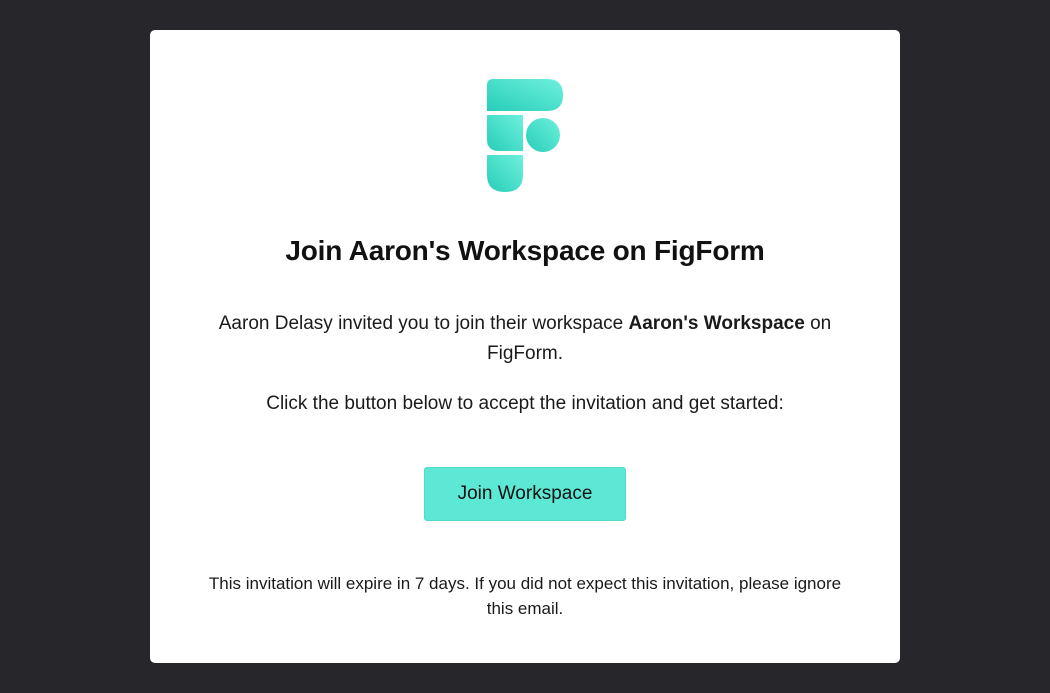 The height and width of the screenshot is (693, 1050). Describe the element at coordinates (716, 323) in the screenshot. I see `workspace-name: Aaron's Workspace` at that location.